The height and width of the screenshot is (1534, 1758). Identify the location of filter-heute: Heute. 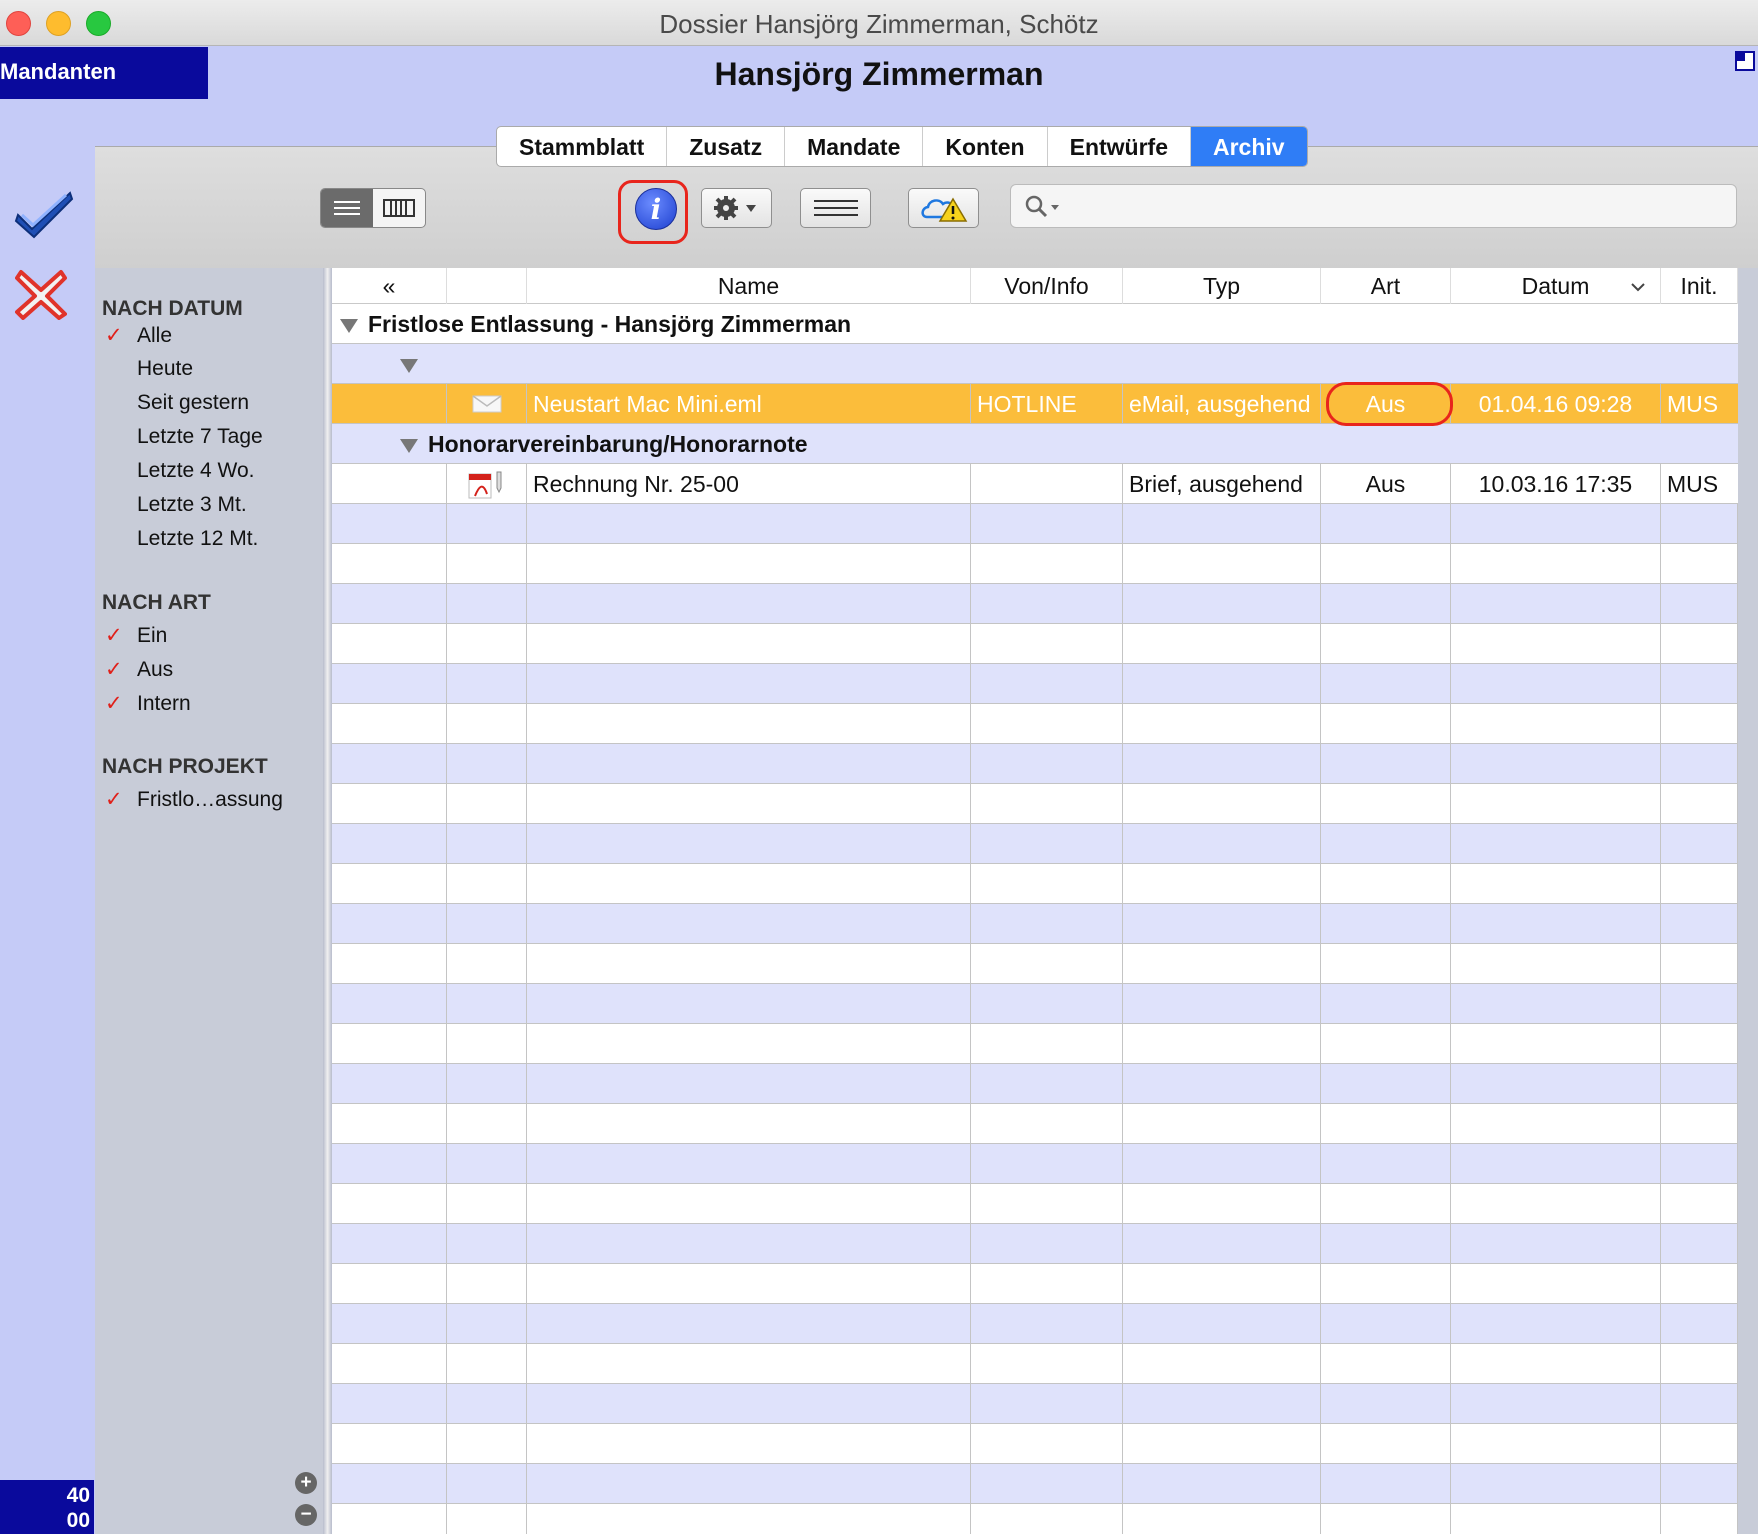
(149, 369).